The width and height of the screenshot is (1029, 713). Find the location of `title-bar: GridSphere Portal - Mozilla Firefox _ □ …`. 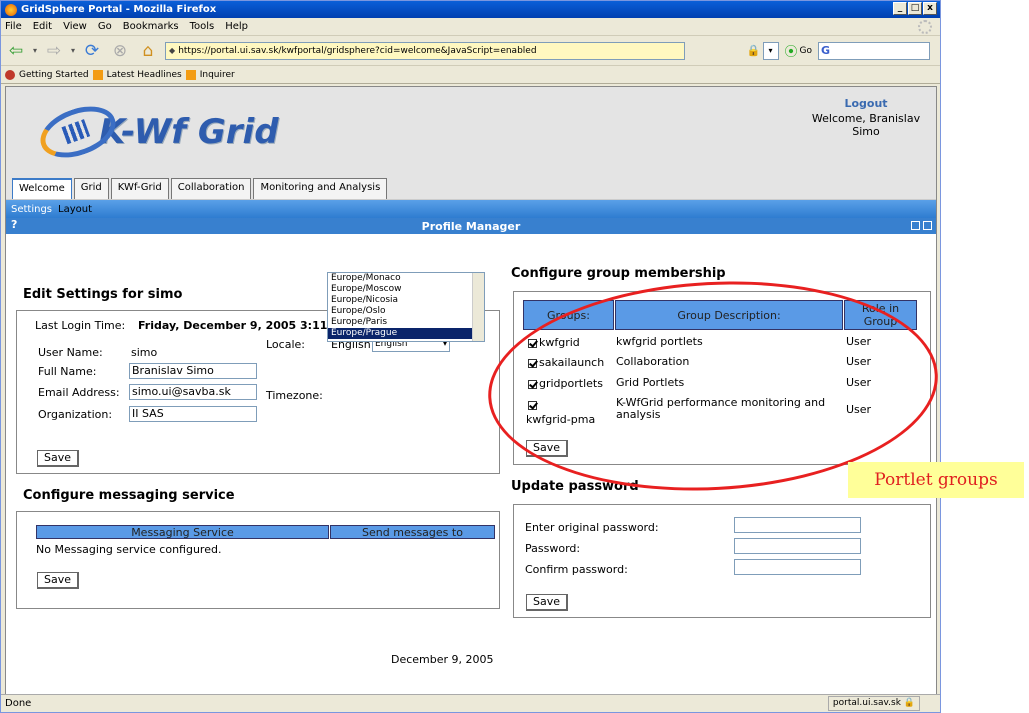

title-bar: GridSphere Portal - Mozilla Firefox _ □ … is located at coordinates (470, 9).